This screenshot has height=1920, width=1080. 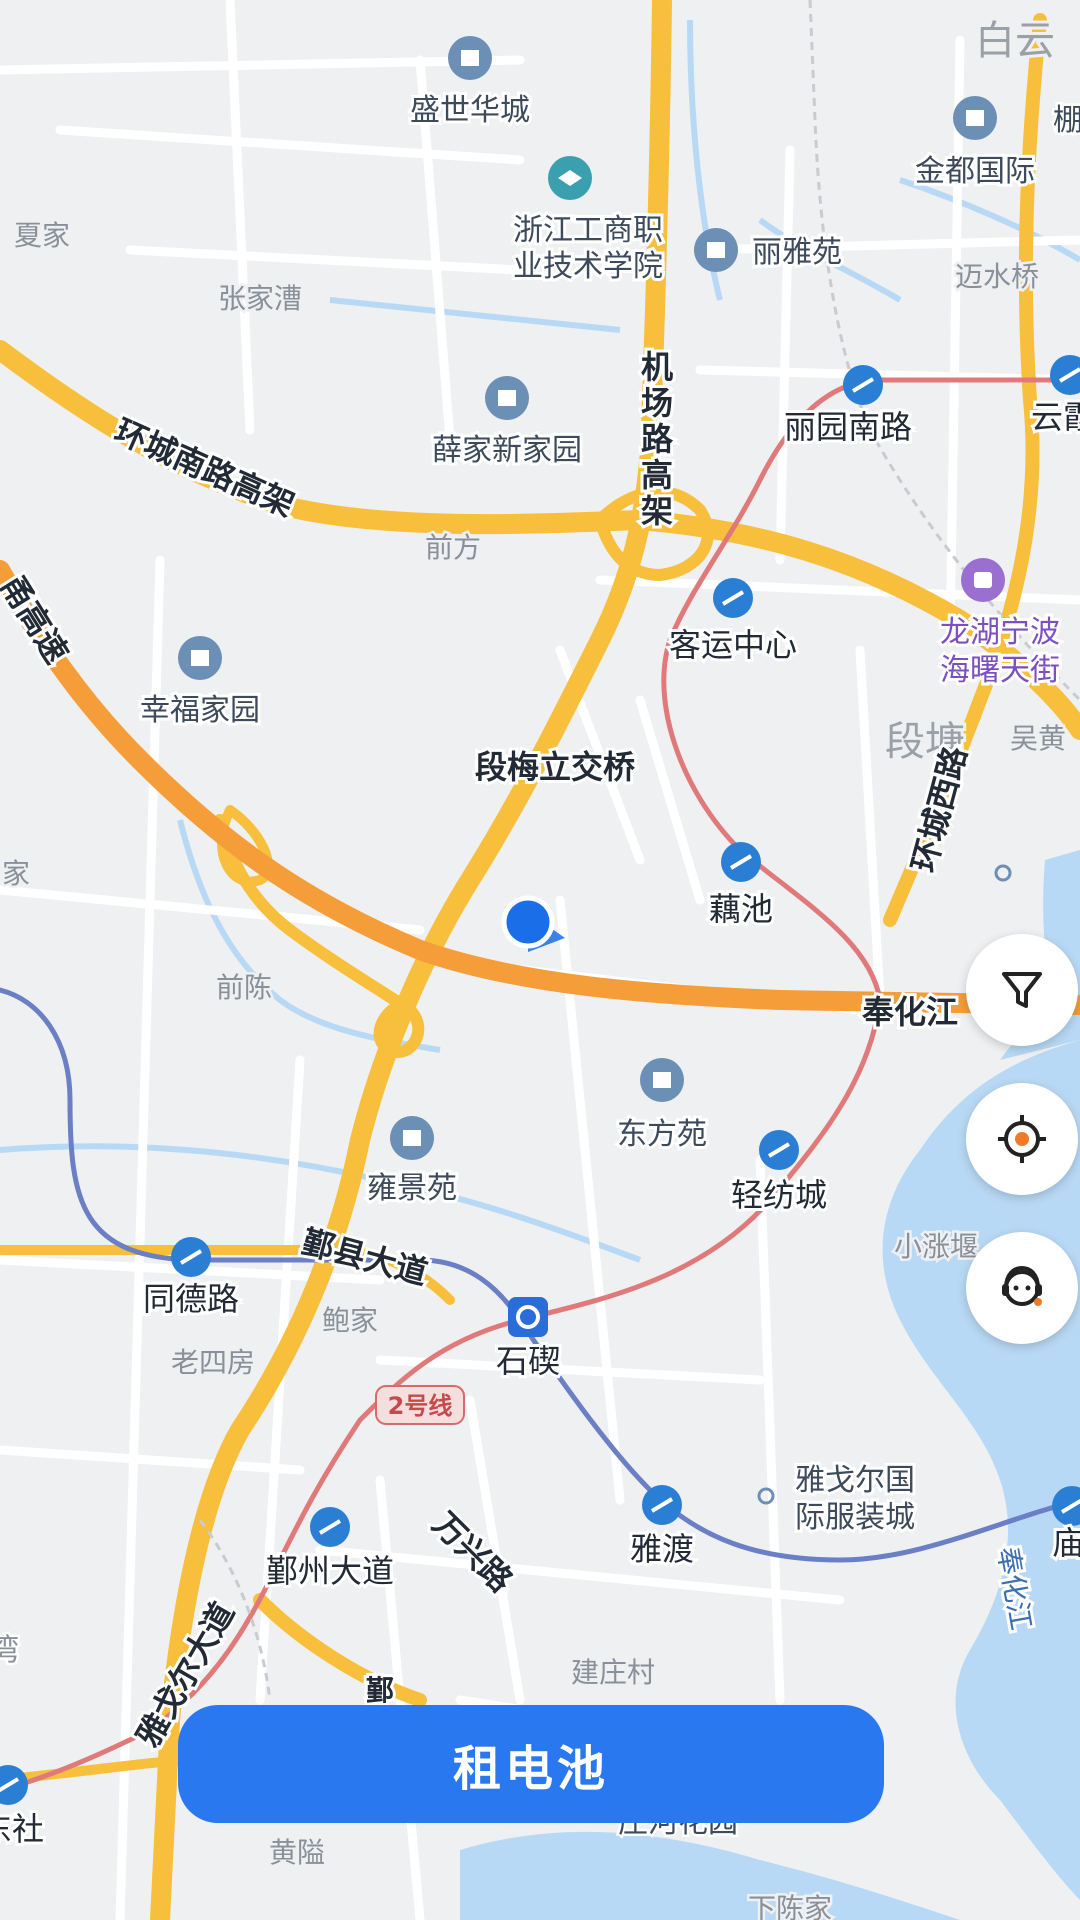 What do you see at coordinates (983, 580) in the screenshot?
I see `shopping-icon` at bounding box center [983, 580].